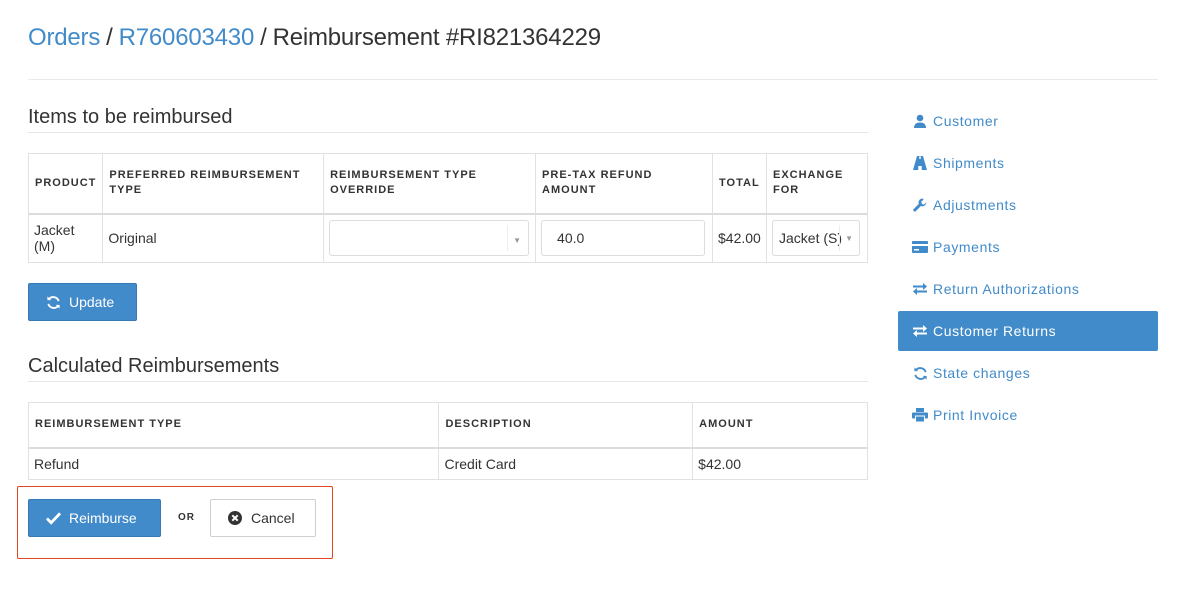  What do you see at coordinates (1006, 289) in the screenshot?
I see `sidebar-item-label: Return Authorizations` at bounding box center [1006, 289].